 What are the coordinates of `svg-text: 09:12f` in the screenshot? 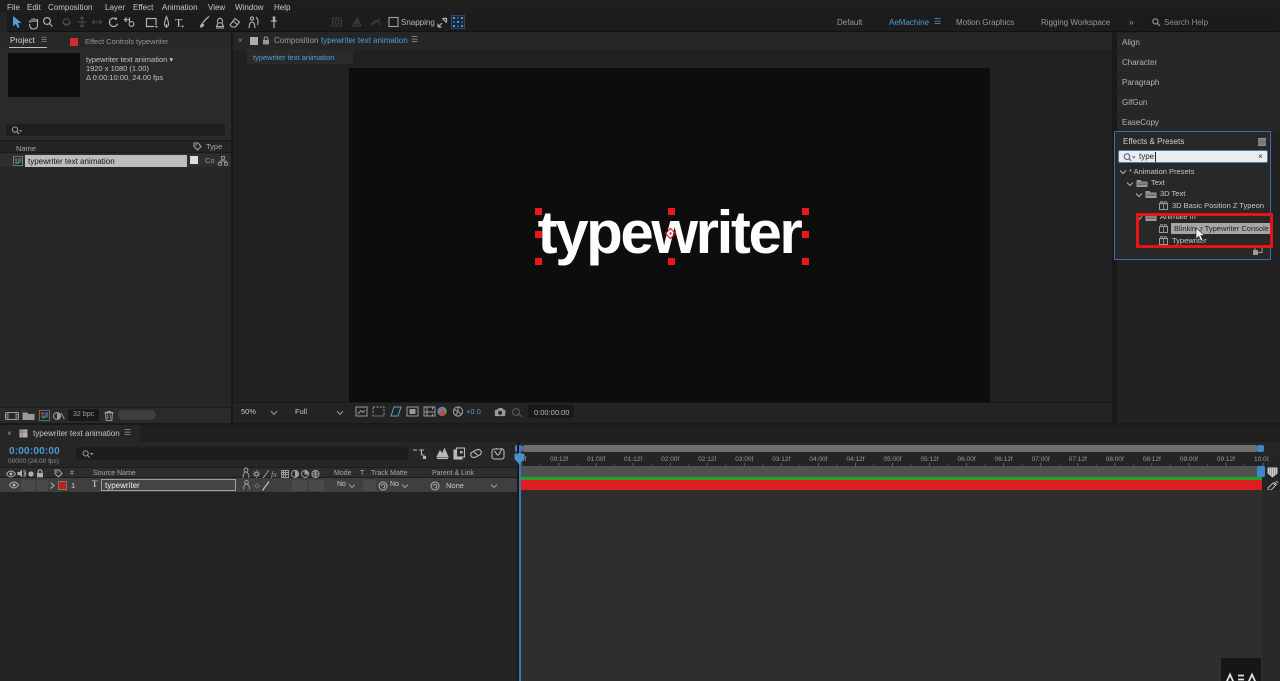 It's located at (1226, 459).